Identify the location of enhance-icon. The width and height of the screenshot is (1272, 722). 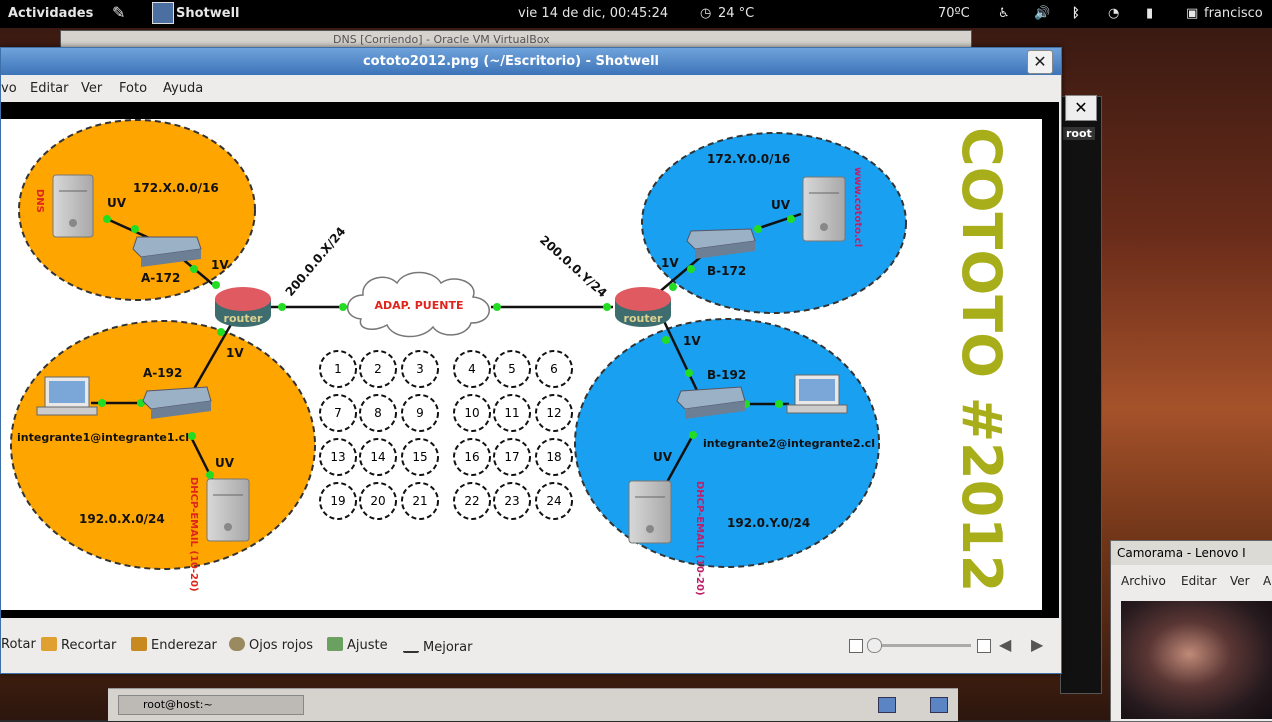
(411, 645).